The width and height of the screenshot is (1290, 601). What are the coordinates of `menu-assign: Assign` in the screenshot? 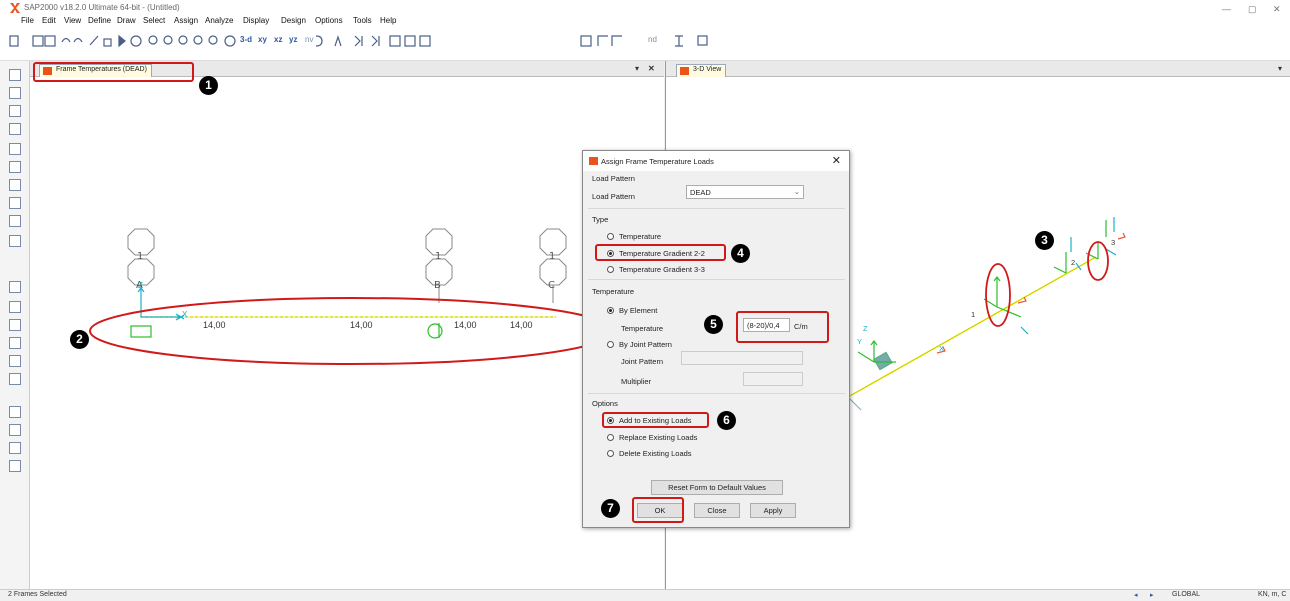 It's located at (186, 20).